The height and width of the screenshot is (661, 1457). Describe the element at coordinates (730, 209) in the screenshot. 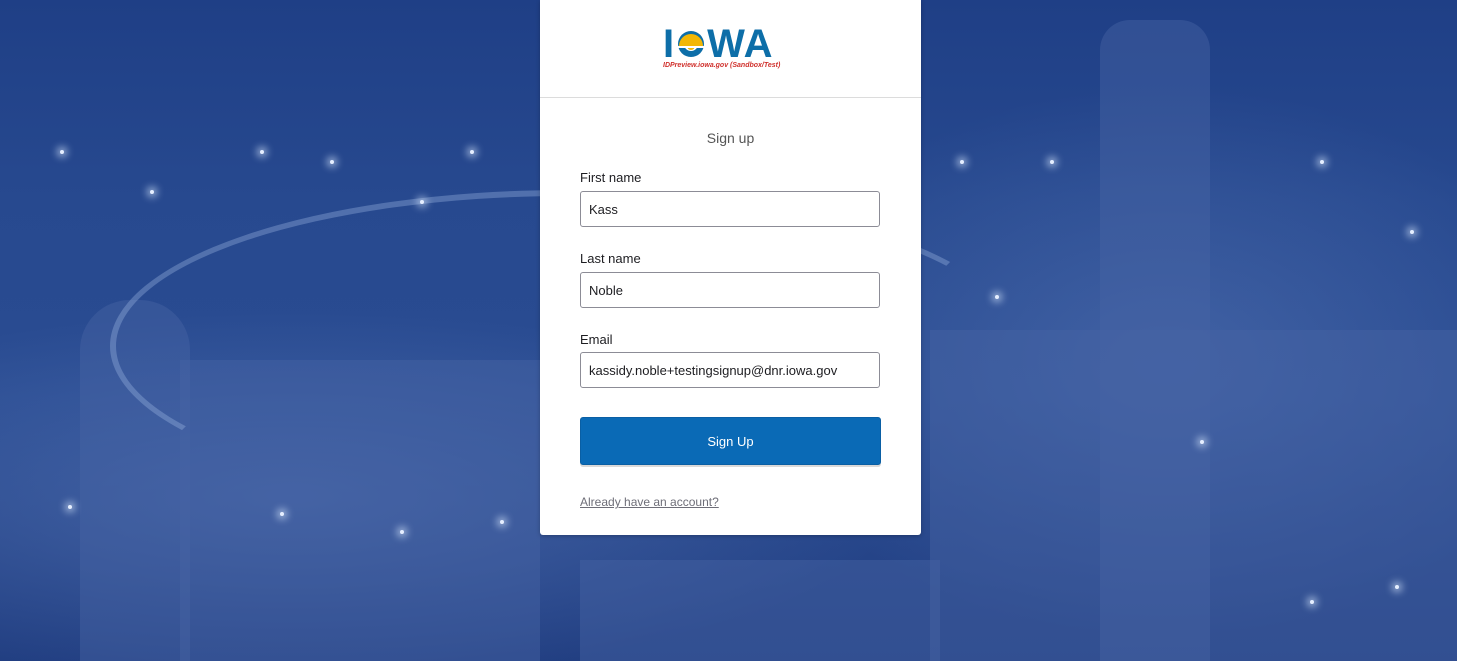

I see `first-name-input` at that location.